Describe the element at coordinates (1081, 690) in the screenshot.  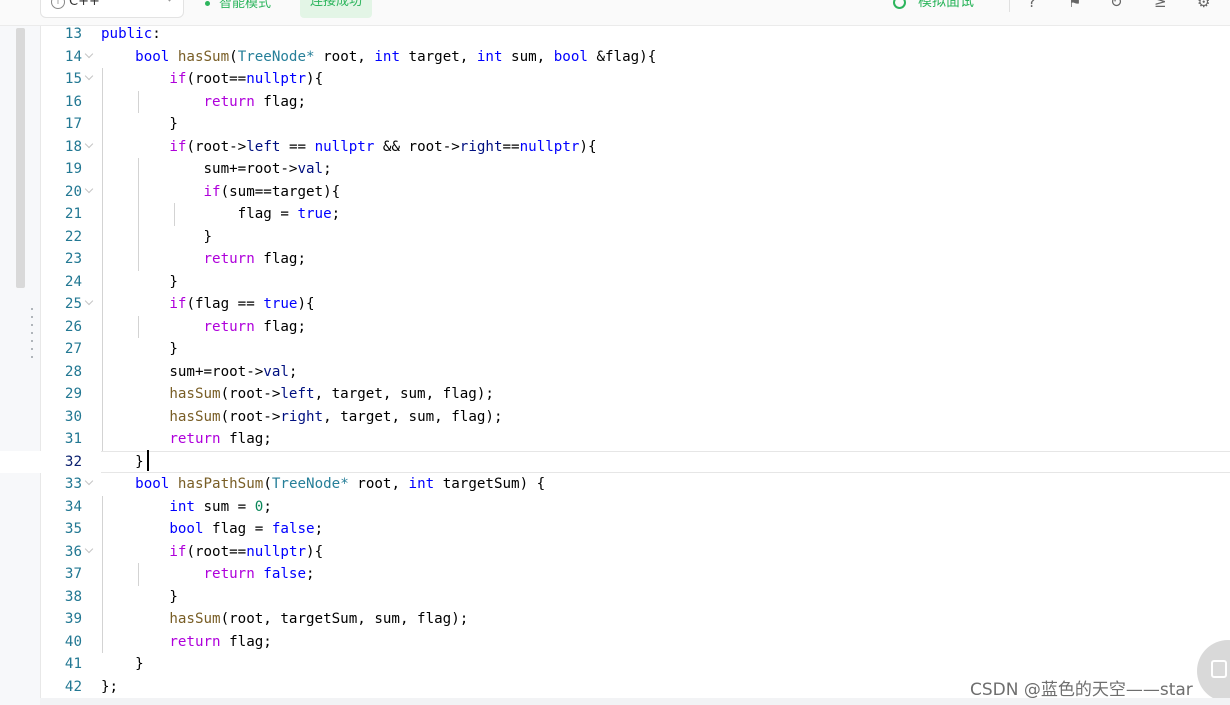
I see `csdn-watermark: CSDN @蓝色的天空——star` at that location.